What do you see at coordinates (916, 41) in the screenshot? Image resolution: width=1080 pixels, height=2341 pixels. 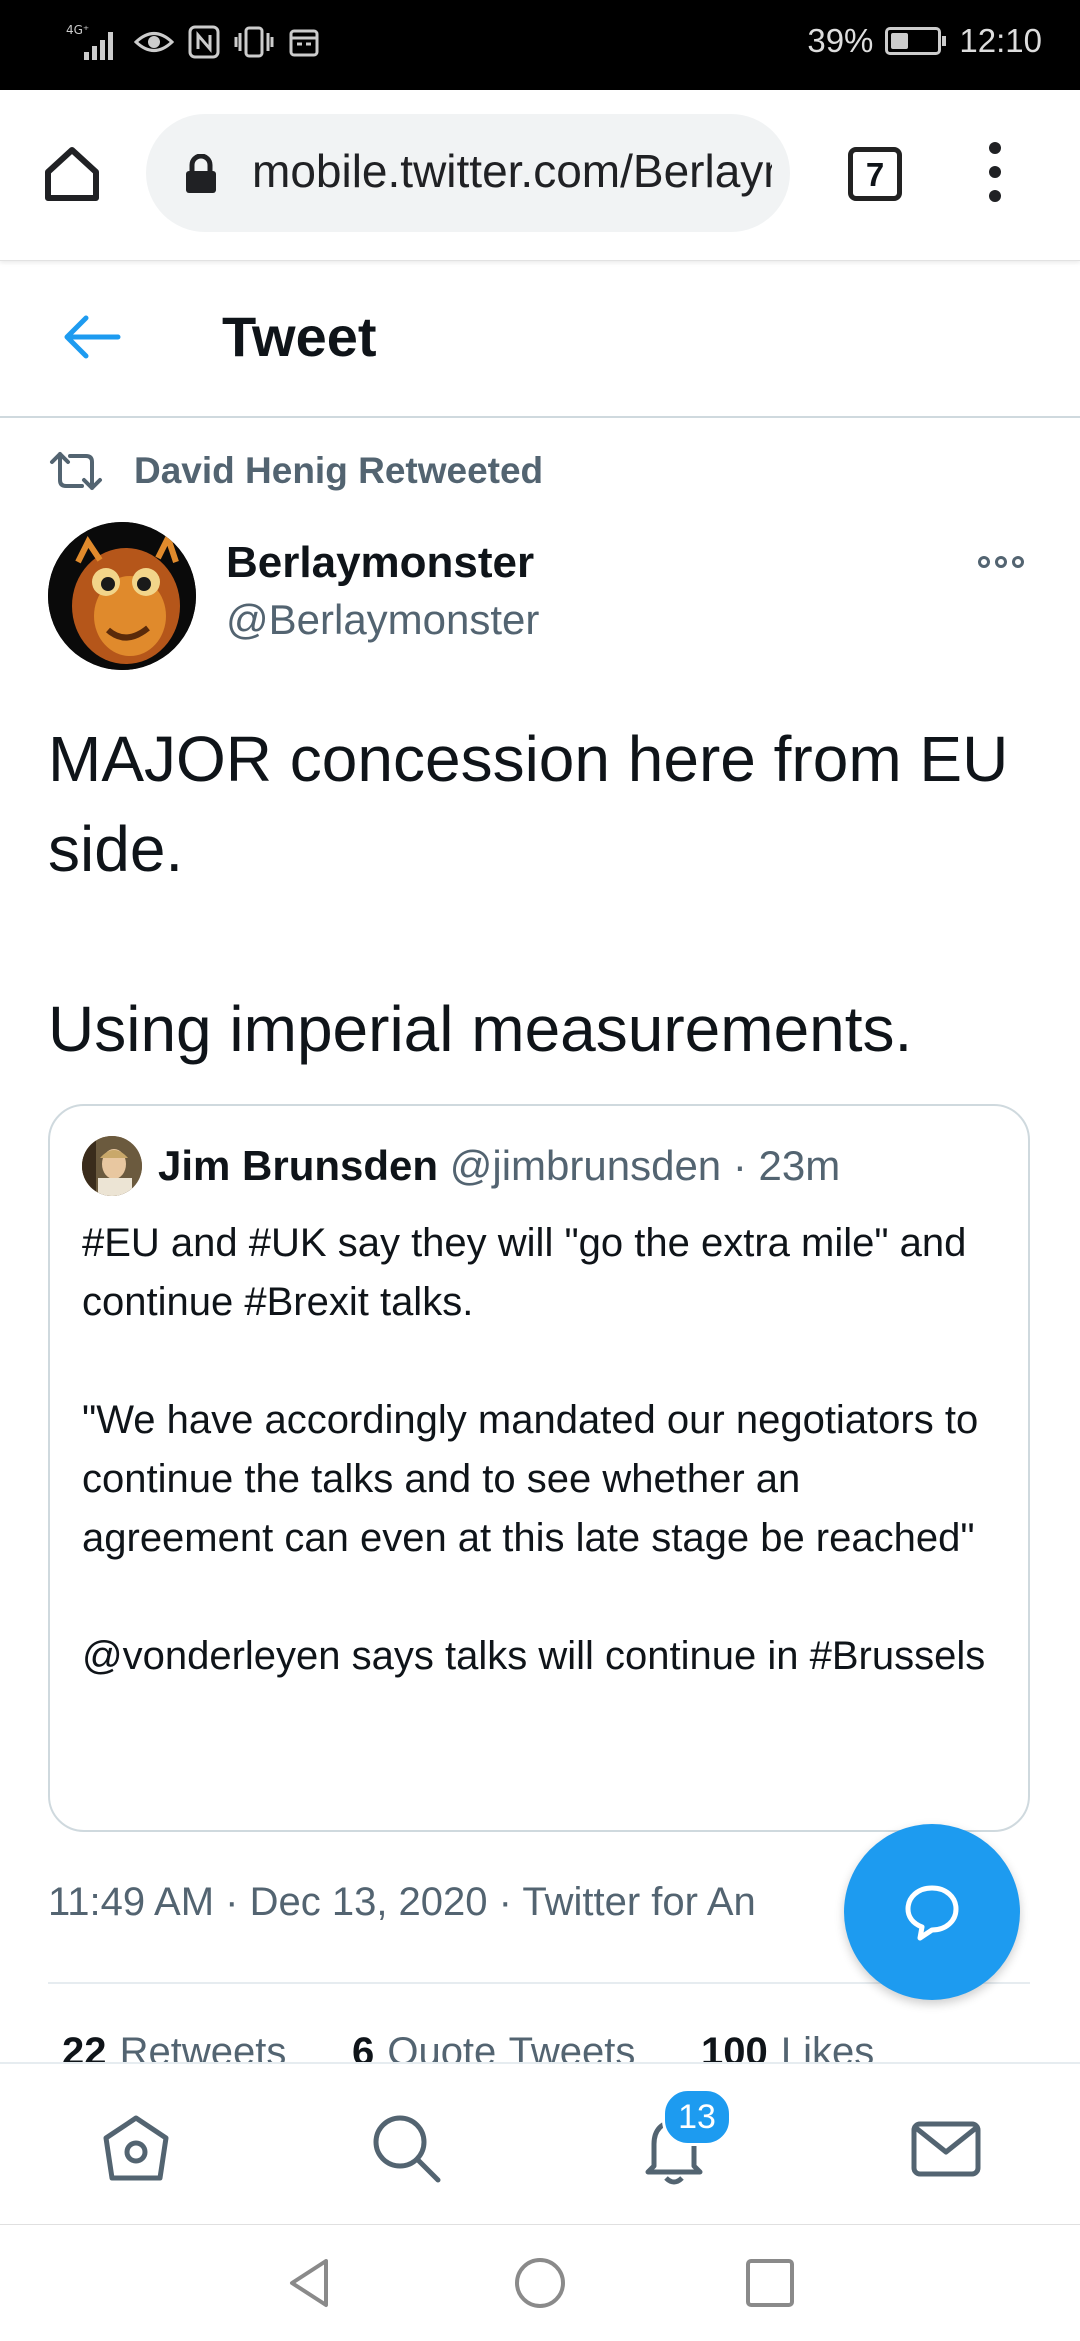 I see `battery-icon` at bounding box center [916, 41].